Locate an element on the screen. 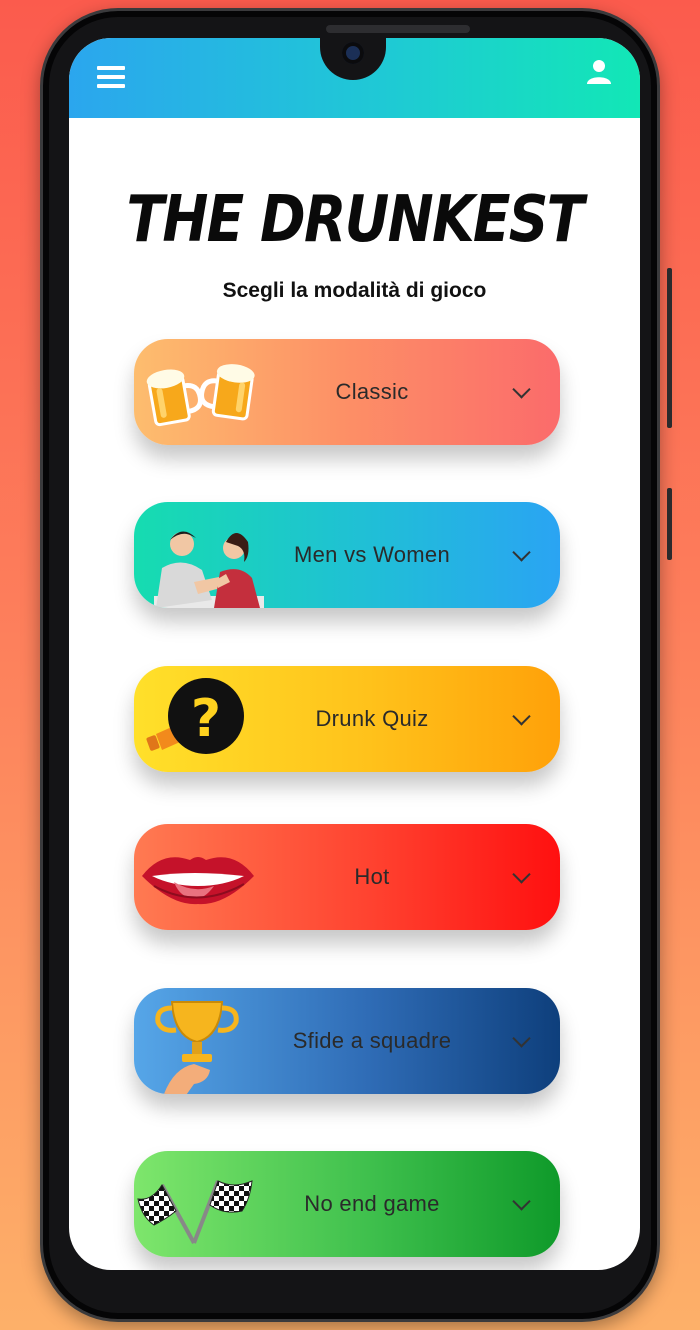 Image resolution: width=700 pixels, height=1330 pixels. mode-no-end-game-label: No end game is located at coordinates (372, 1203).